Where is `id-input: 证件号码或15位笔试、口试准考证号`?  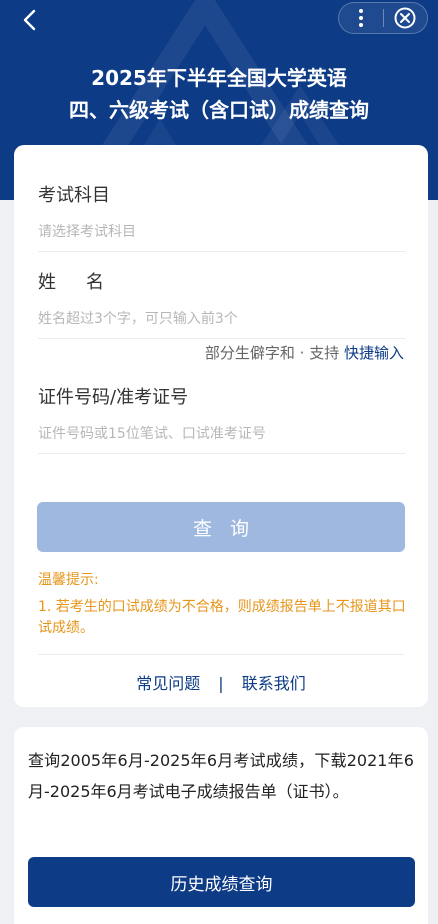 id-input: 证件号码或15位笔试、口试准考证号 is located at coordinates (222, 433).